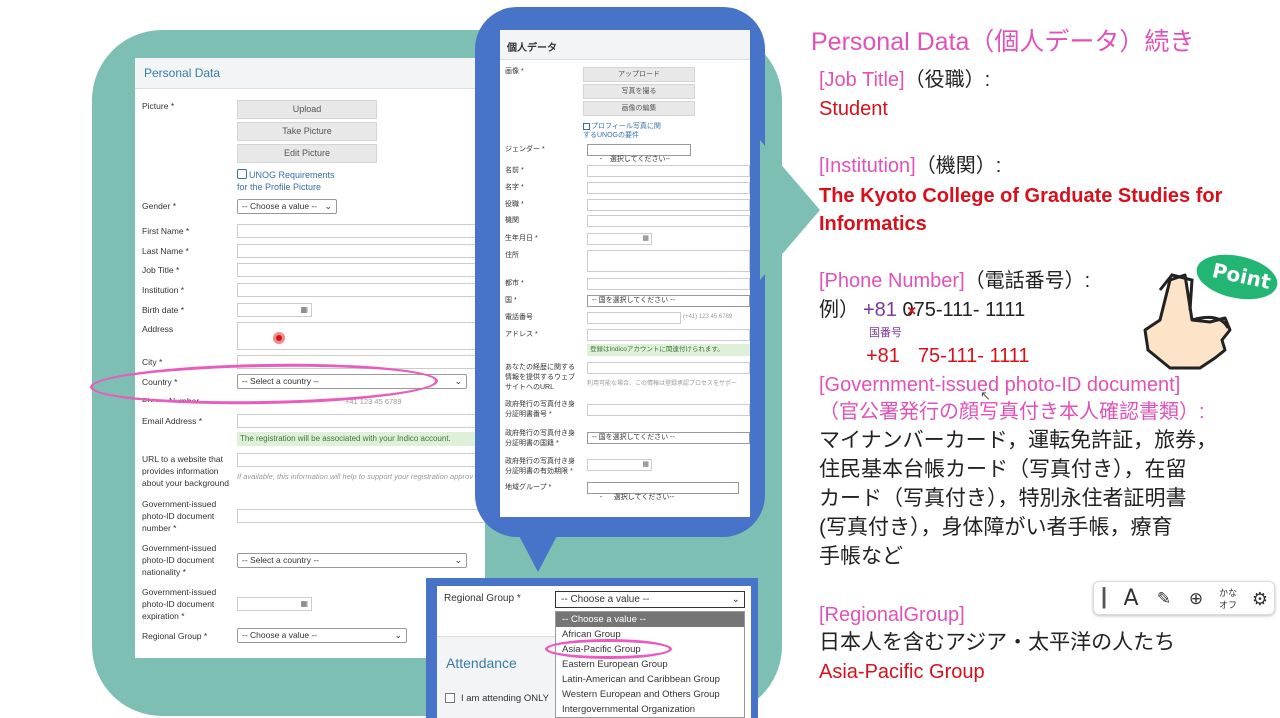 This screenshot has width=1280, height=718. Describe the element at coordinates (668, 335) in the screenshot. I see `jp-email-input` at that location.